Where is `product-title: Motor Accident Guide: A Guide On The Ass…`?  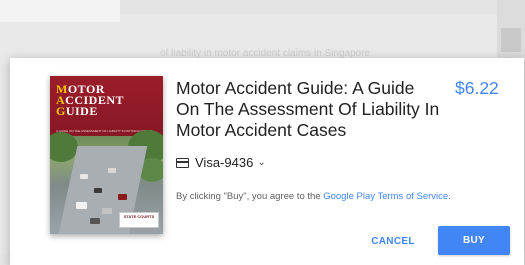 product-title: Motor Accident Guide: A Guide On The Ass… is located at coordinates (308, 109).